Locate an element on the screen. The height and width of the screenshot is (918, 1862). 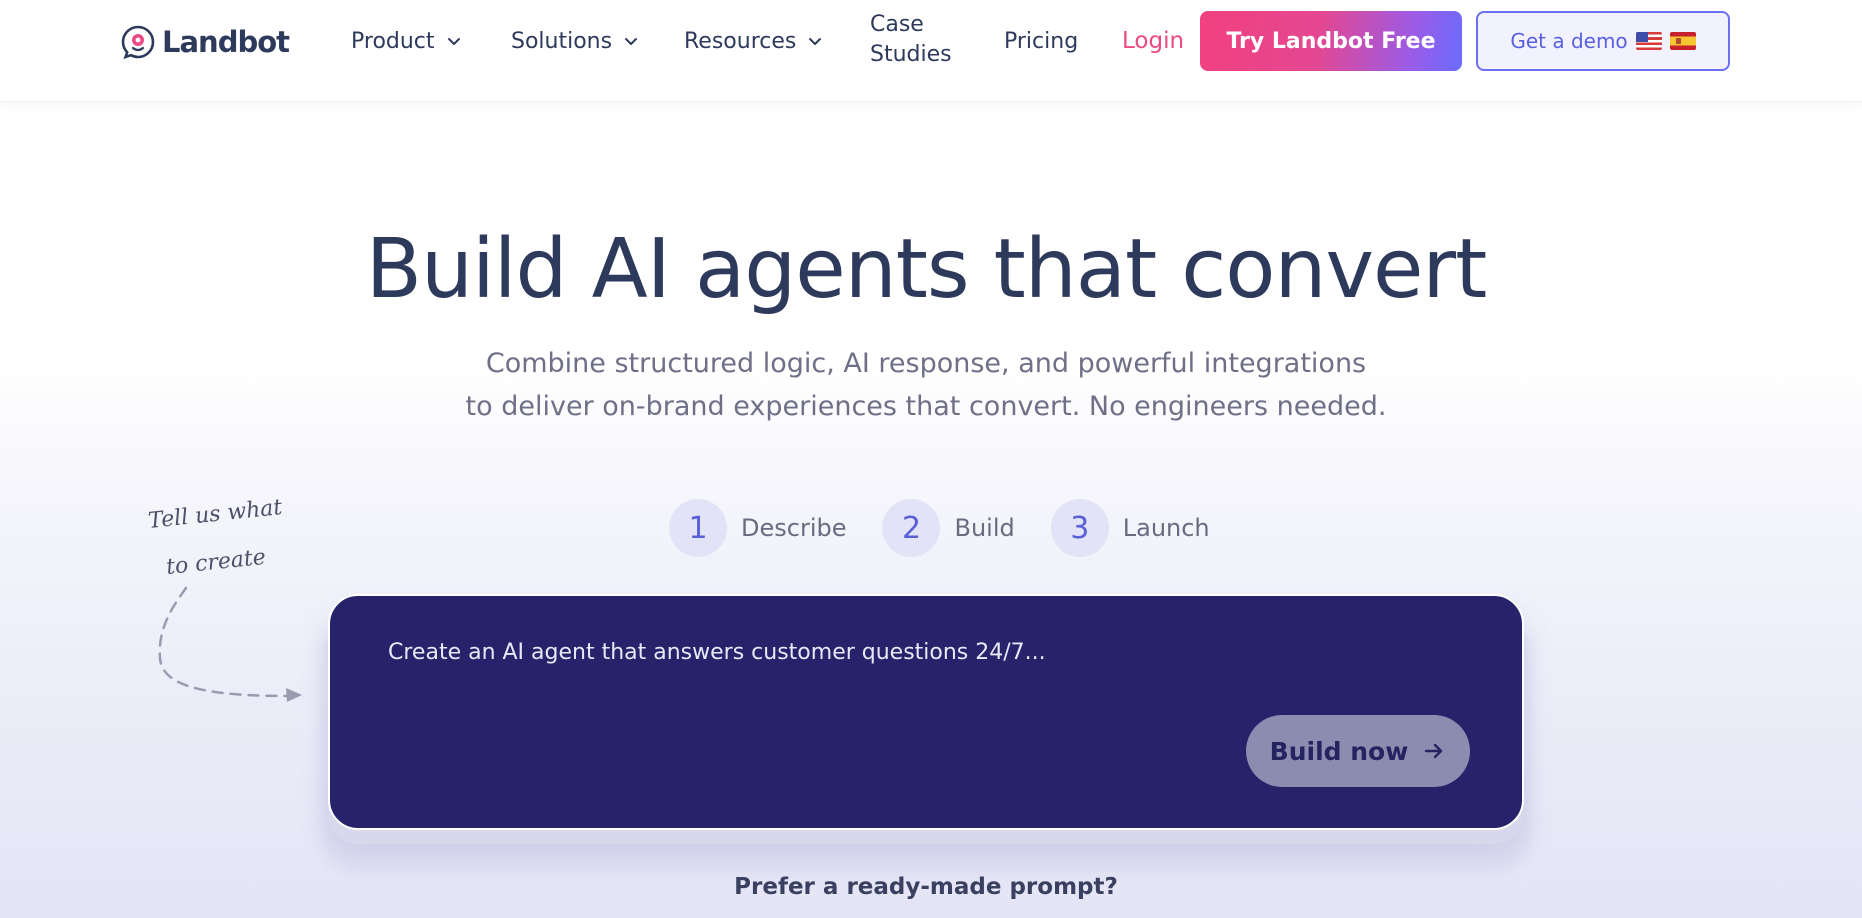
hand-note-line2: to create is located at coordinates (215, 562).